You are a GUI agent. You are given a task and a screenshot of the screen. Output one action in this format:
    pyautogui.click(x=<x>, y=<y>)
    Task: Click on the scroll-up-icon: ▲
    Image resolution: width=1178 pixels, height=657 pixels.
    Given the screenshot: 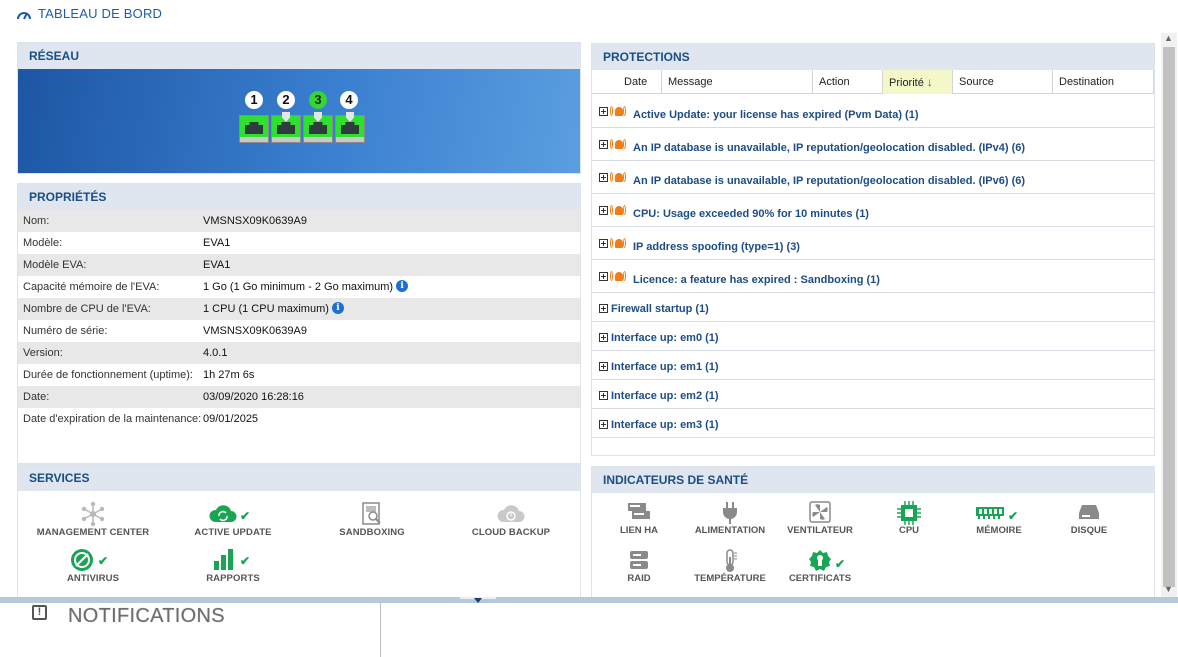 What is the action you would take?
    pyautogui.click(x=1168, y=38)
    